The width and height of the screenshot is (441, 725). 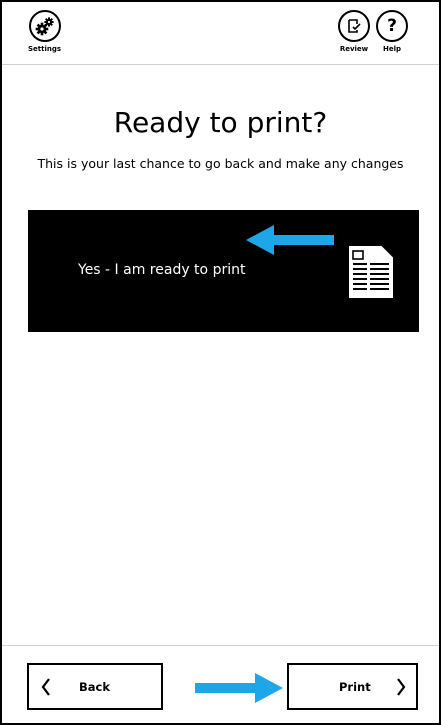 I want to click on chevron-left-icon, so click(x=45, y=687).